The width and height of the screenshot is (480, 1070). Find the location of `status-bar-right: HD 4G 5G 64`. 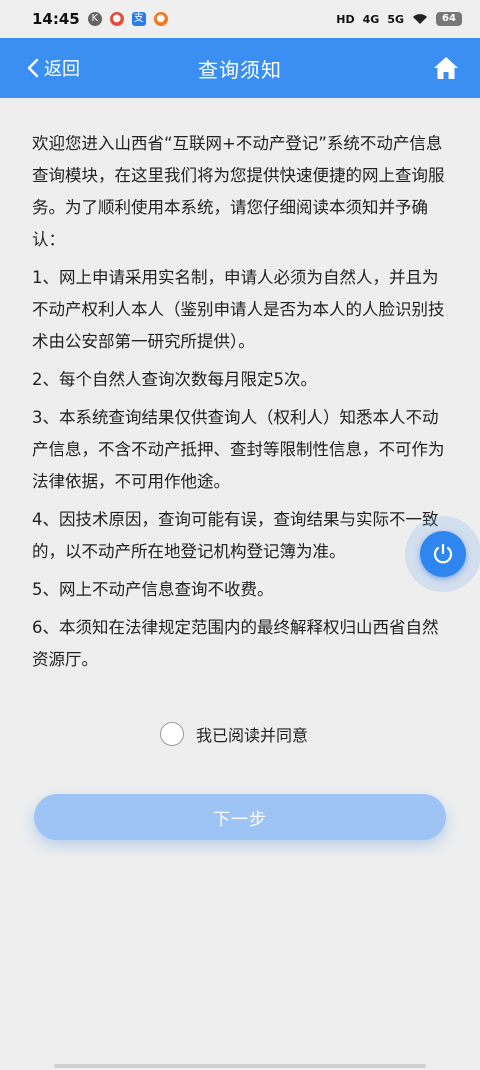

status-bar-right: HD 4G 5G 64 is located at coordinates (399, 19).